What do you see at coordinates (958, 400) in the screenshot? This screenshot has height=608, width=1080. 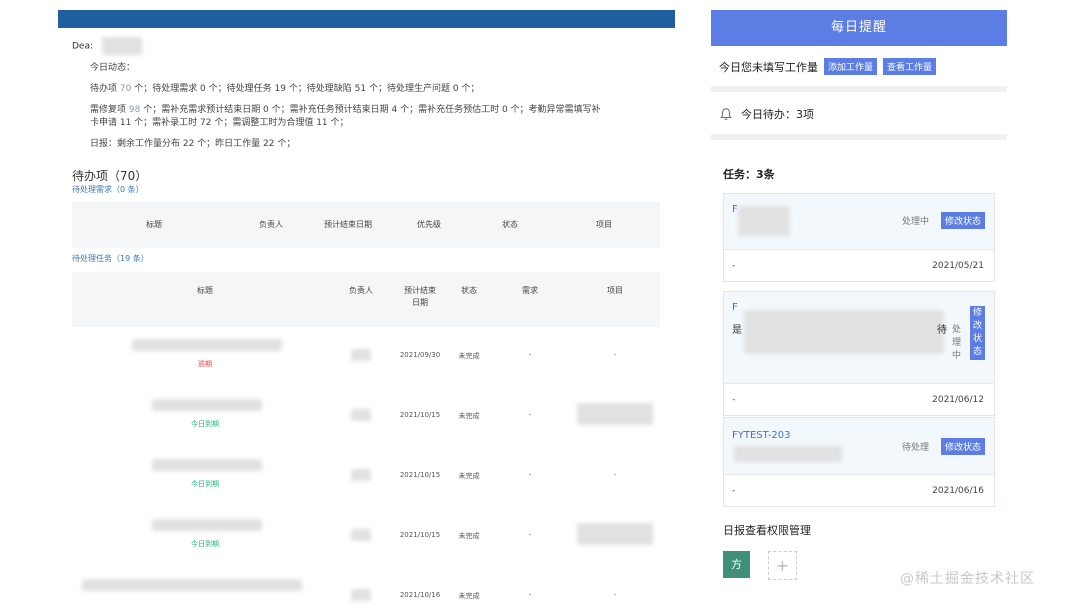 I see `task-due-date: 2021/06/12` at bounding box center [958, 400].